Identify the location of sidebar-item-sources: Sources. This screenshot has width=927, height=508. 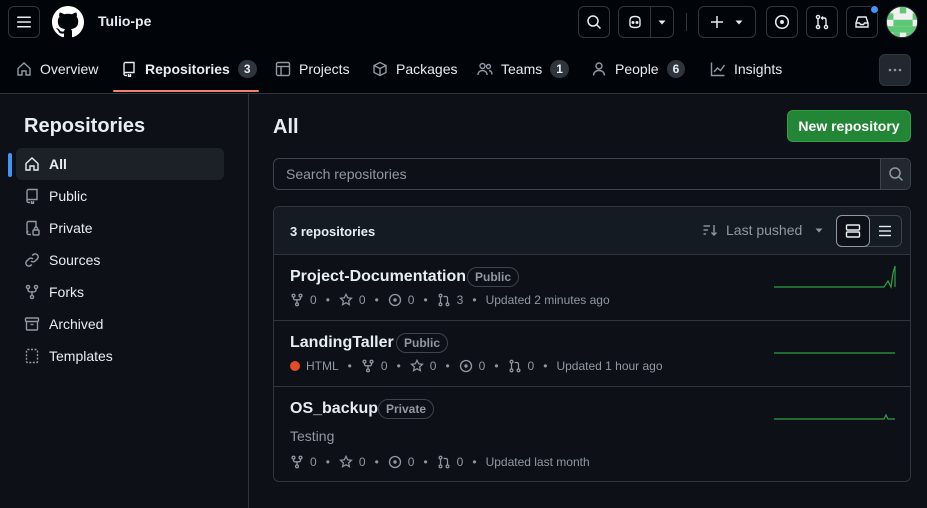
(120, 260).